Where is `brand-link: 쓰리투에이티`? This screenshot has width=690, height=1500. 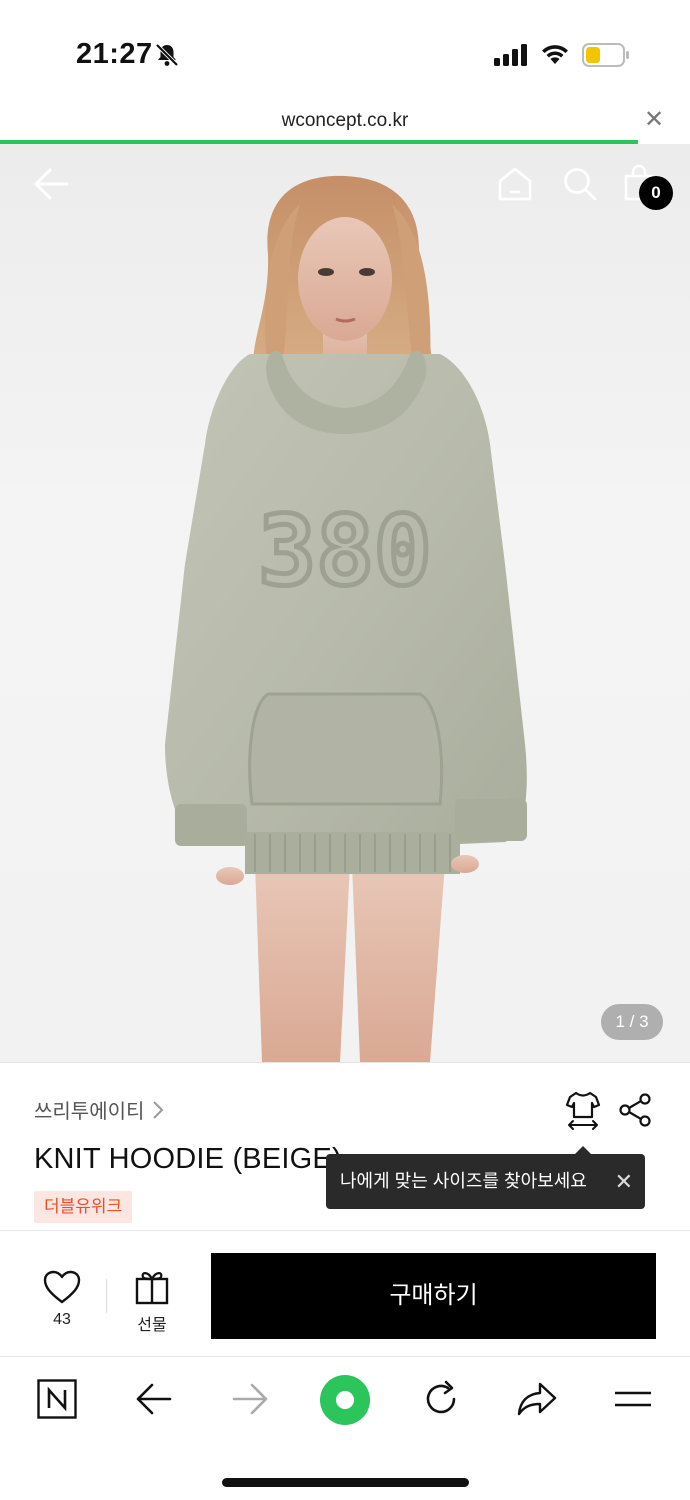 brand-link: 쓰리투에이티 is located at coordinates (99, 1109).